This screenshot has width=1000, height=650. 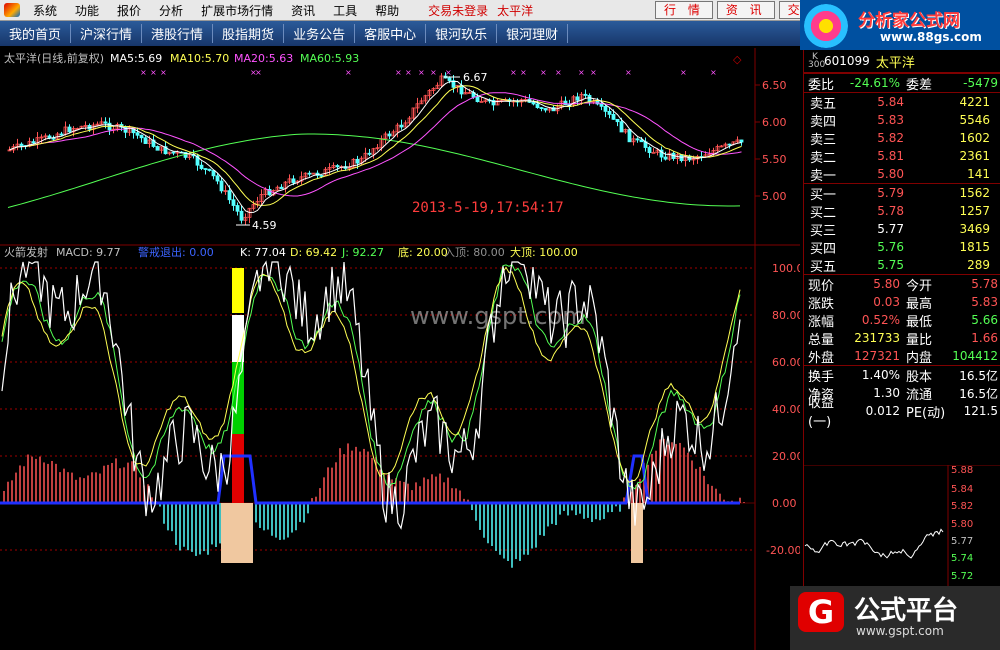 What do you see at coordinates (823, 267) in the screenshot?
I see `bid-label: 买五` at bounding box center [823, 267].